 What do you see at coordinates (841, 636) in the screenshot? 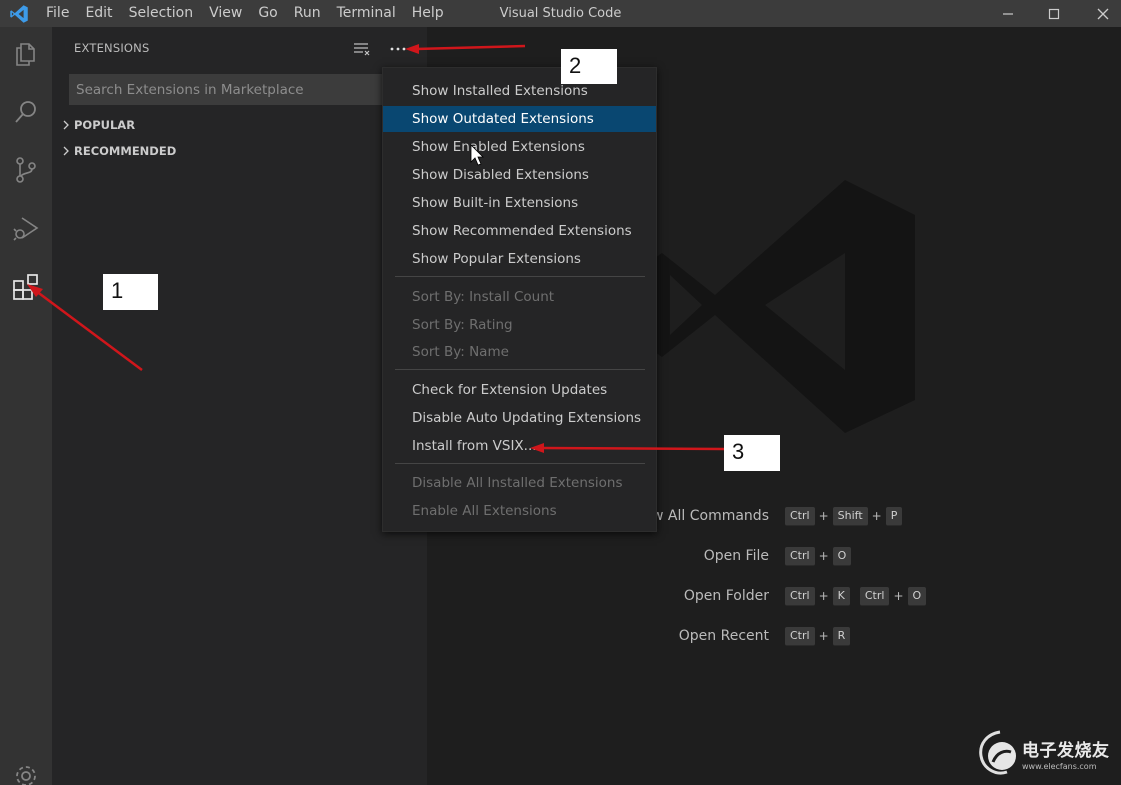
I see `key: R` at bounding box center [841, 636].